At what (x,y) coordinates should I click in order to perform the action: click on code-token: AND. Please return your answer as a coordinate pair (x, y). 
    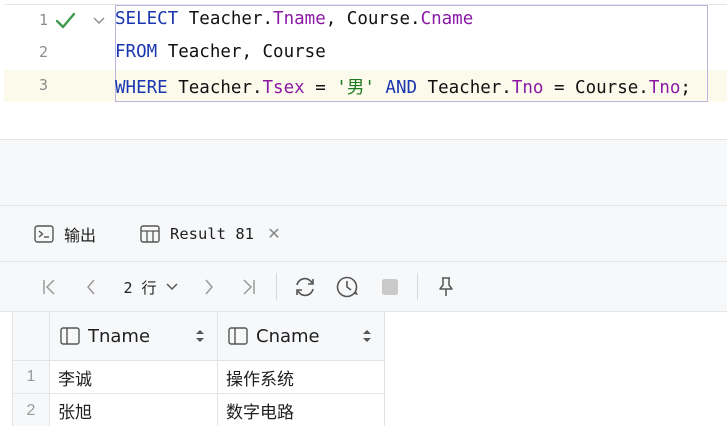
    Looking at the image, I should click on (401, 88).